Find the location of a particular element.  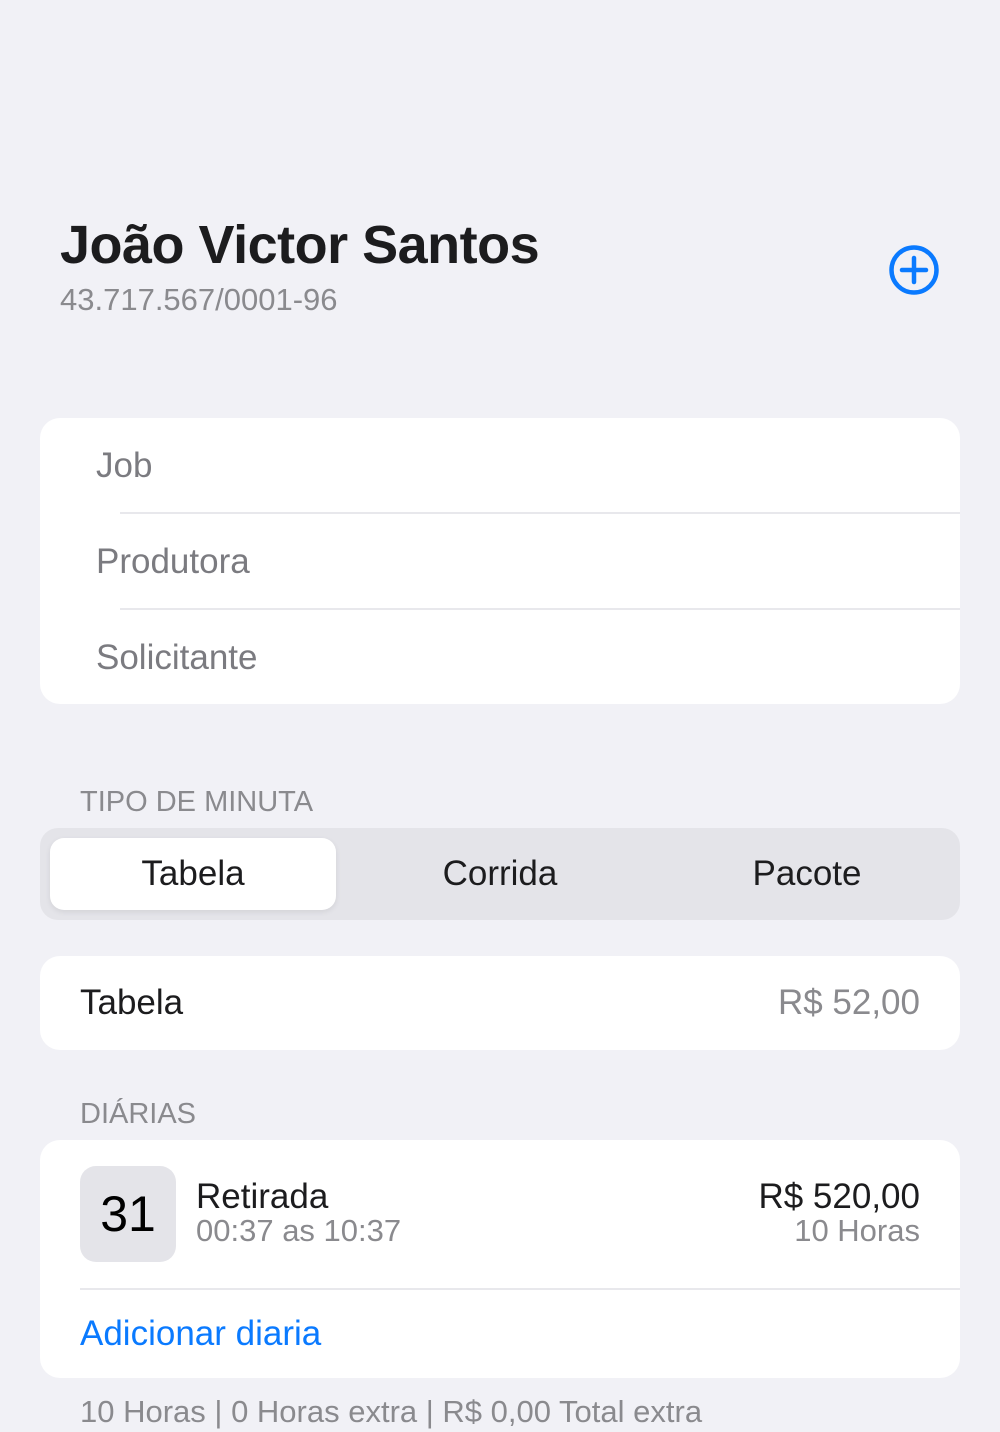

diaria-hours: 10 Horas is located at coordinates (857, 1230).